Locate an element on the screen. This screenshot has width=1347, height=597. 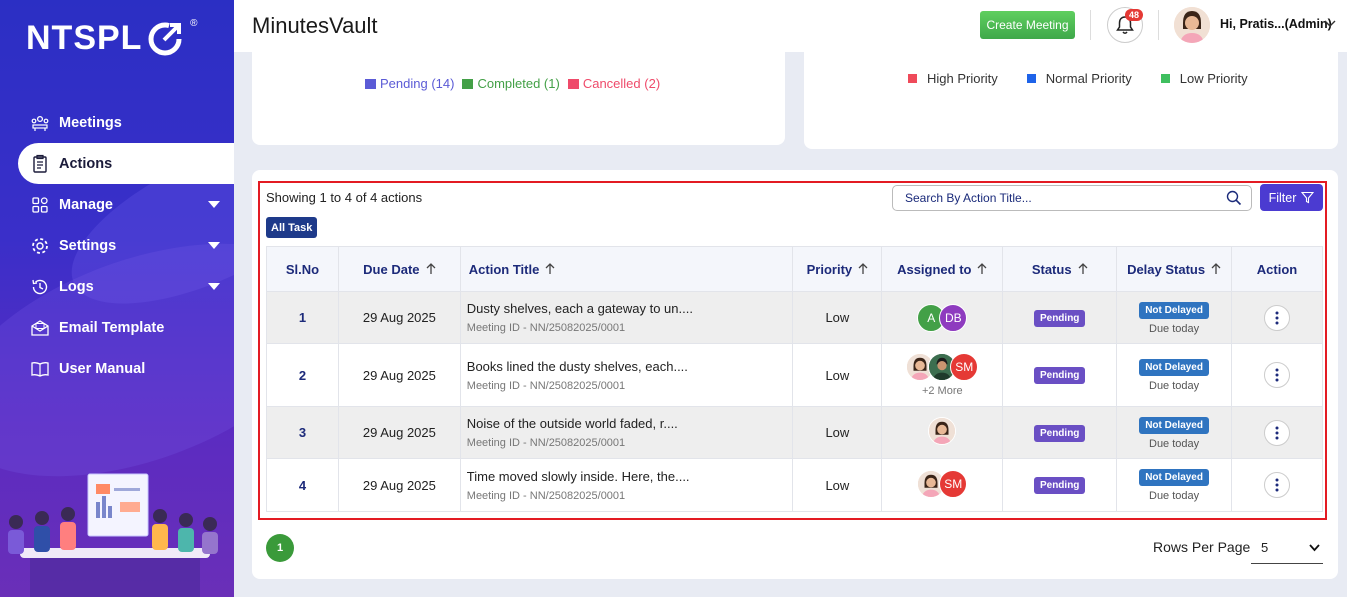
sidebar-item-logs: Logs is located at coordinates (117, 286).